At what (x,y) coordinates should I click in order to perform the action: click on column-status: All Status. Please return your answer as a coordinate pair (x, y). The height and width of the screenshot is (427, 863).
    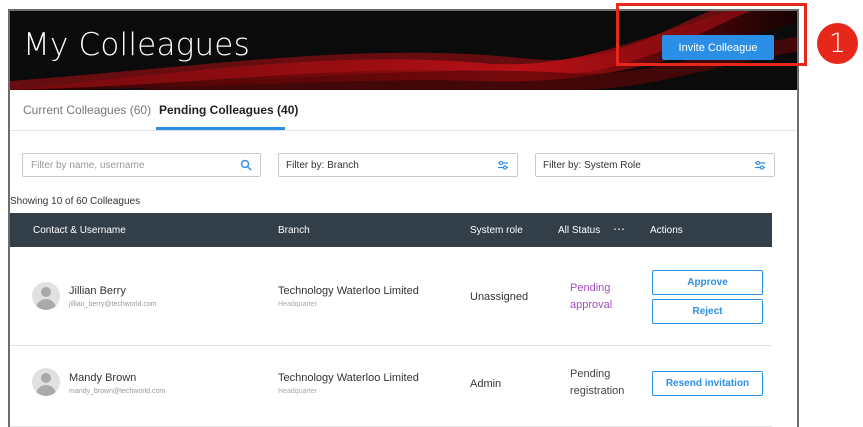
    Looking at the image, I should click on (579, 230).